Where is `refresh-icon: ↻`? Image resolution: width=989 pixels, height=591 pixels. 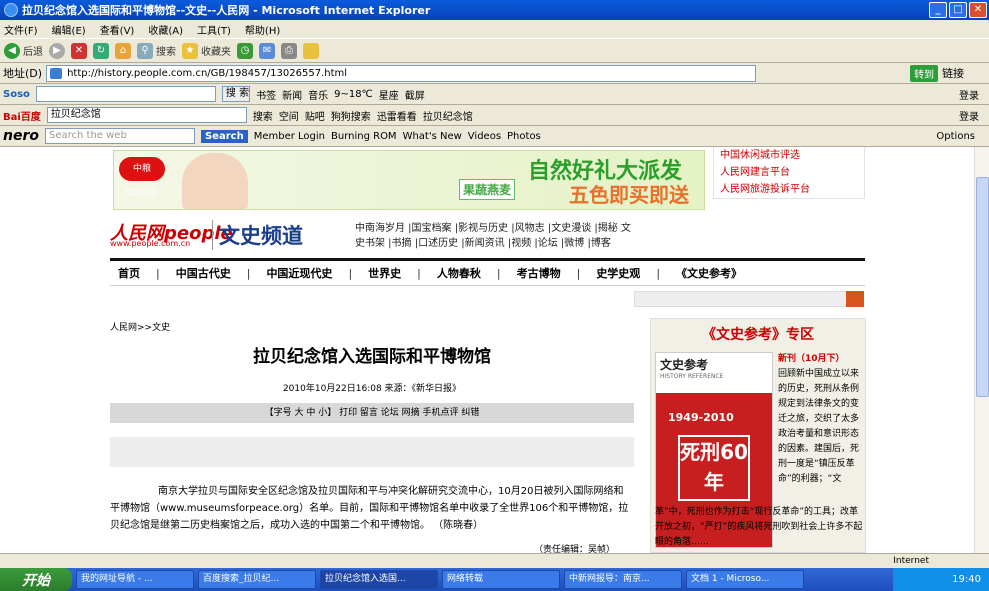 refresh-icon: ↻ is located at coordinates (101, 50).